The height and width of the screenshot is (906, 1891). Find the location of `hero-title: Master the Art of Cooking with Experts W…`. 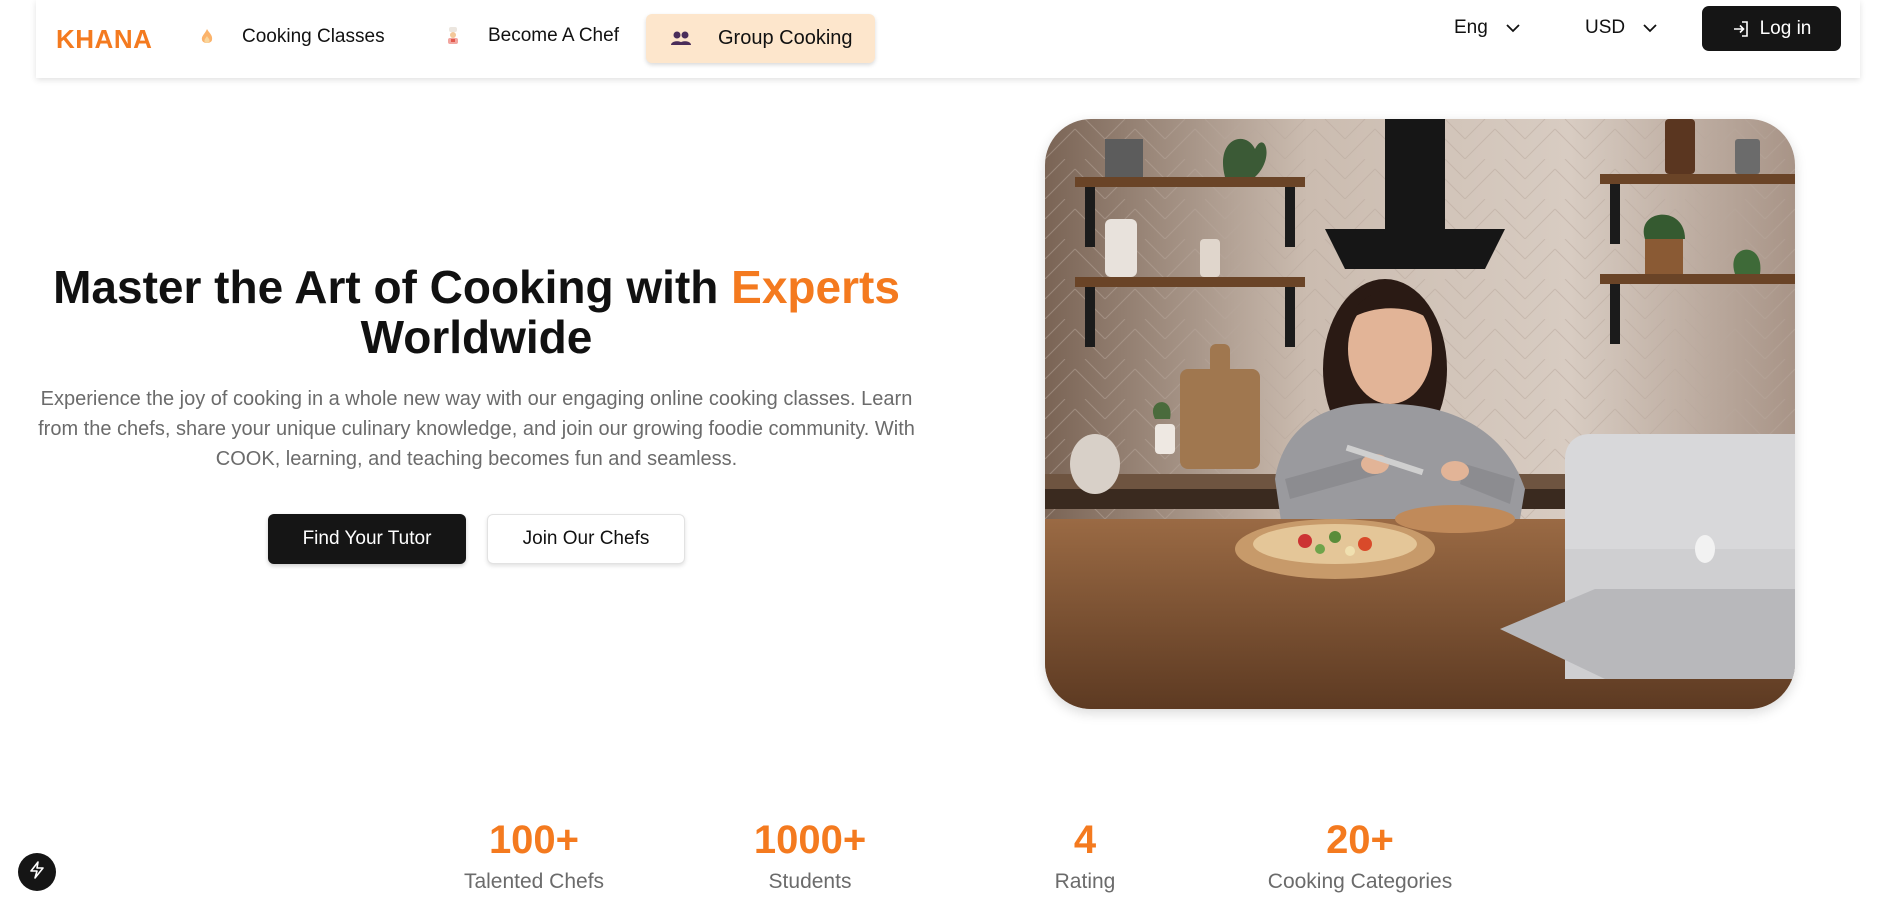

hero-title: Master the Art of Cooking with Experts W… is located at coordinates (476, 312).